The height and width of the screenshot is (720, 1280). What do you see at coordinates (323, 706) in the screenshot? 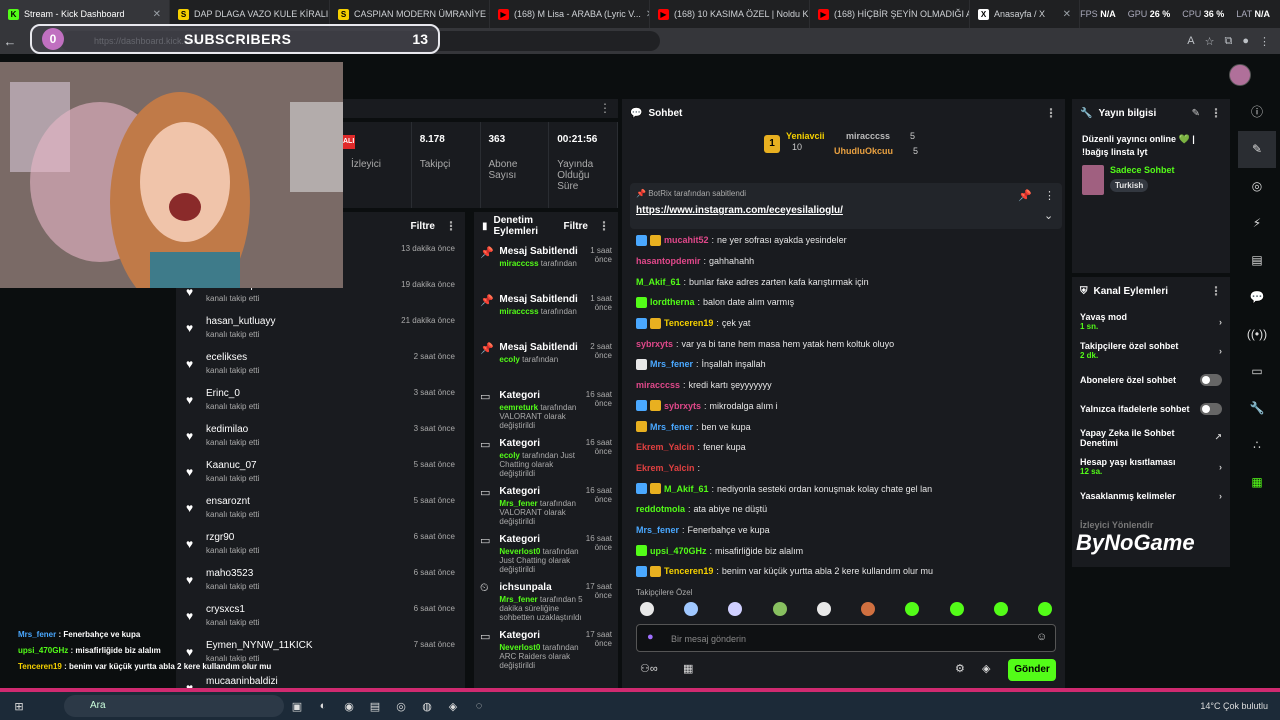
I see `copilot-icon: ◐` at bounding box center [323, 706].